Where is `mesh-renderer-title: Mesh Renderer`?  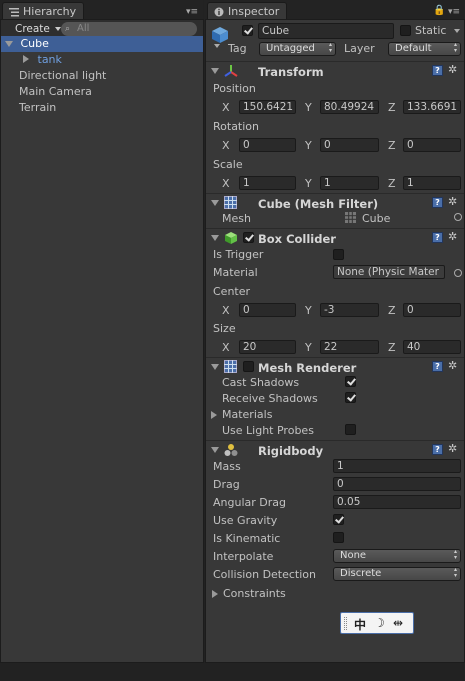 mesh-renderer-title: Mesh Renderer is located at coordinates (307, 368).